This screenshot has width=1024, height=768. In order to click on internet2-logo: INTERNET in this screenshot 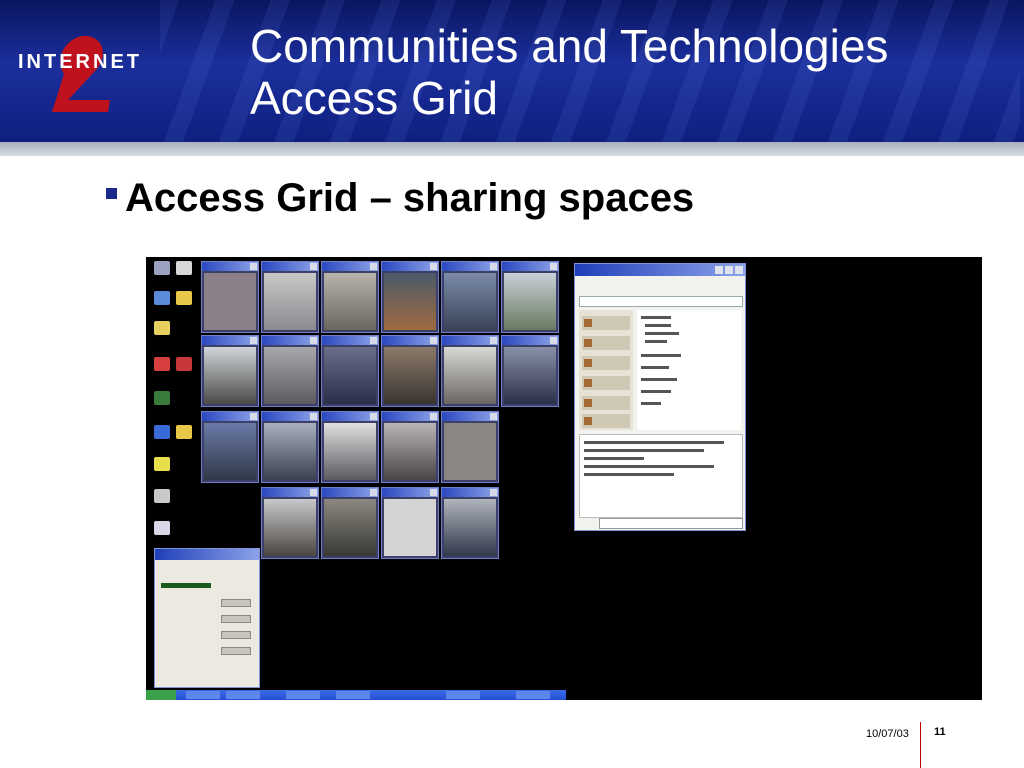, I will do `click(80, 73)`.